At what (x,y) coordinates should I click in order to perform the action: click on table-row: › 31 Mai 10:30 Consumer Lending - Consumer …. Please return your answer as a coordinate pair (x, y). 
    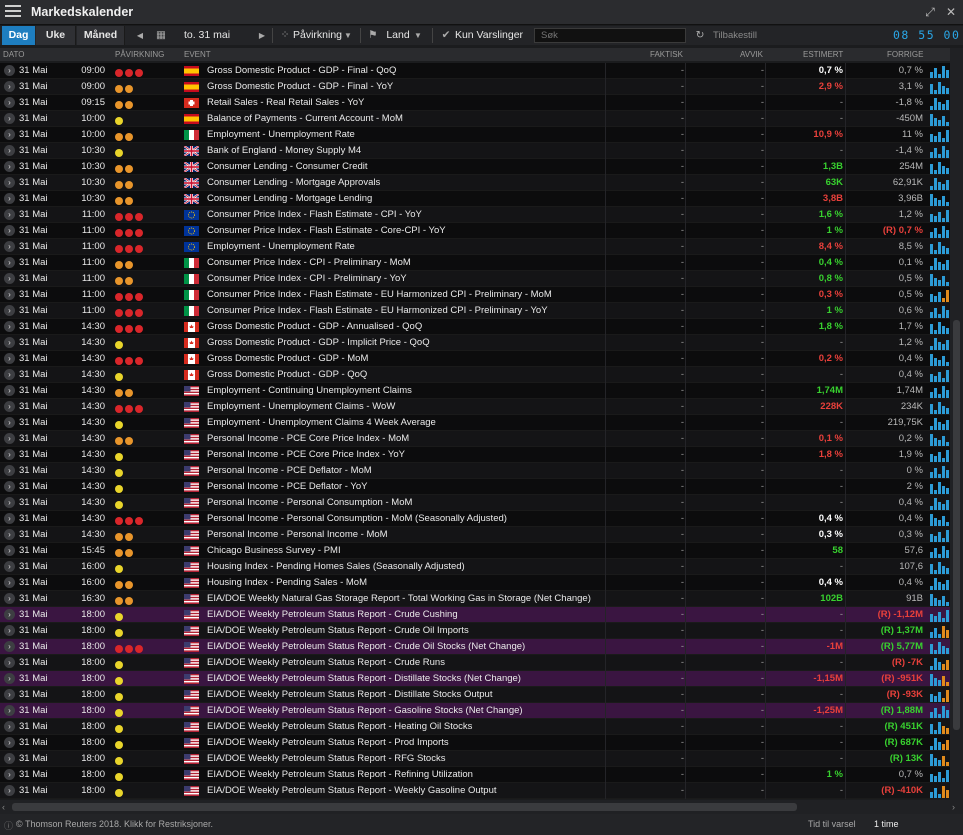
    Looking at the image, I should click on (475, 167).